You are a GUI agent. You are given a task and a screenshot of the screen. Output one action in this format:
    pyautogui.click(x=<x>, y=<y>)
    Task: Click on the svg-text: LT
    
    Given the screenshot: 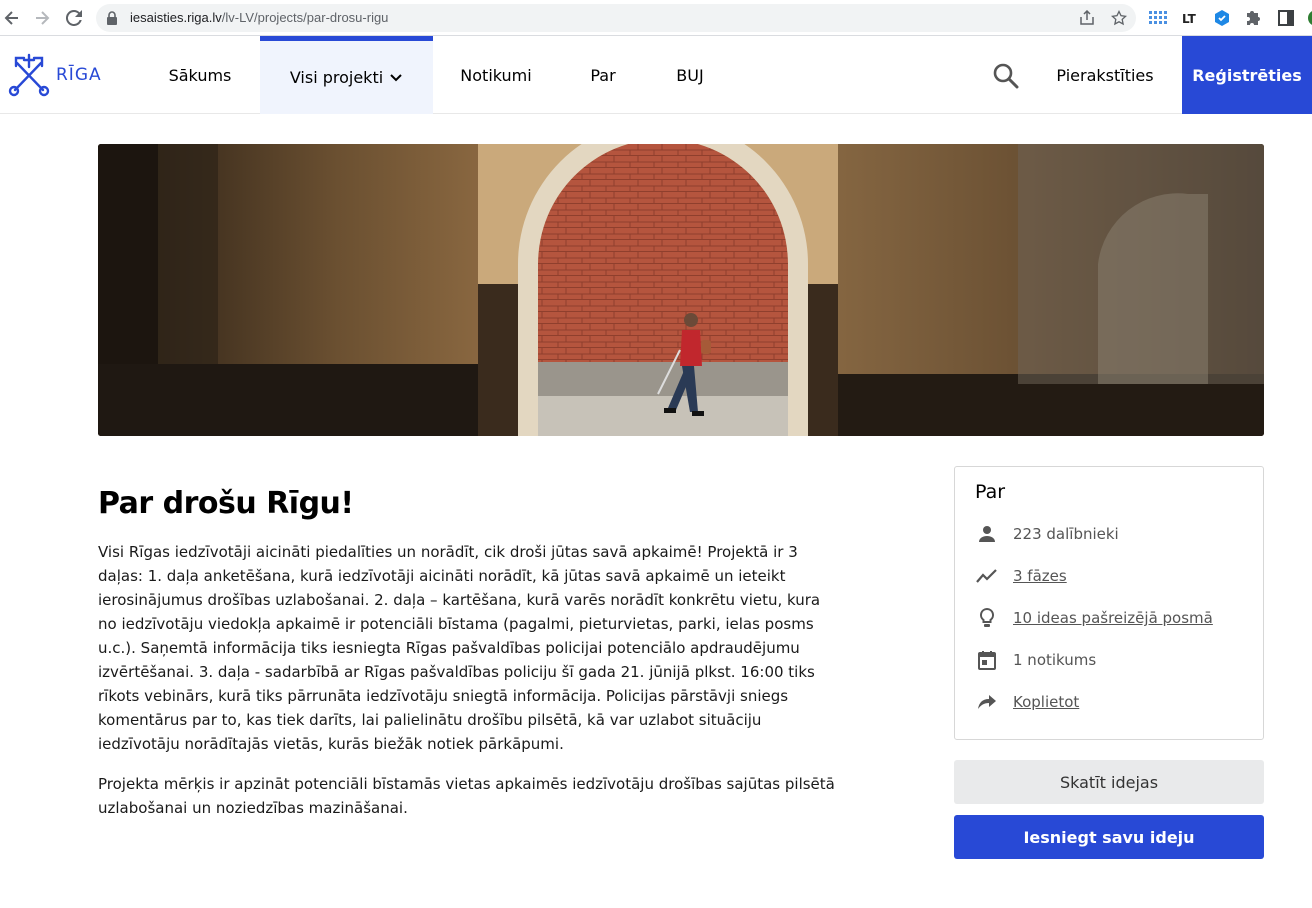 What is the action you would take?
    pyautogui.click(x=1189, y=19)
    